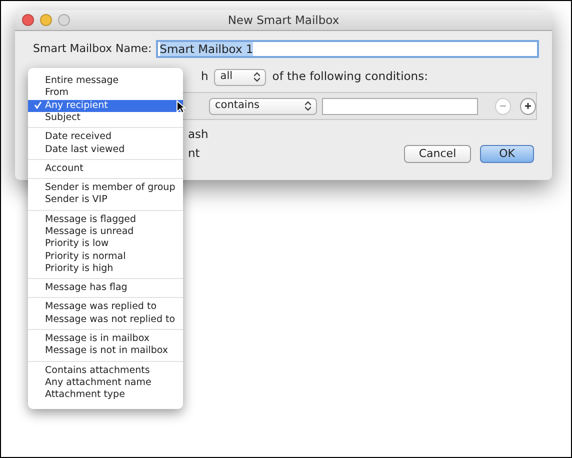  Describe the element at coordinates (105, 220) in the screenshot. I see `menu-item: Message is flagged` at that location.